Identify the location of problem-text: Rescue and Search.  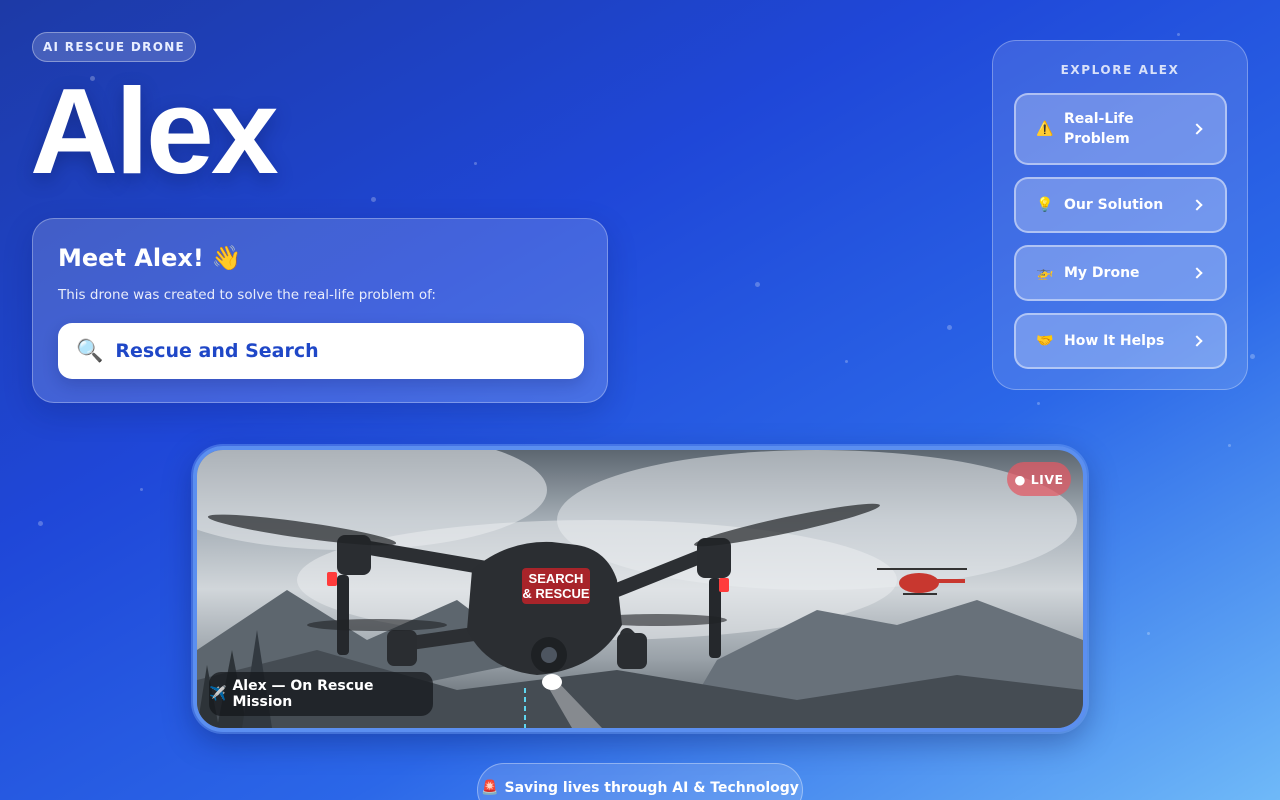
(217, 351).